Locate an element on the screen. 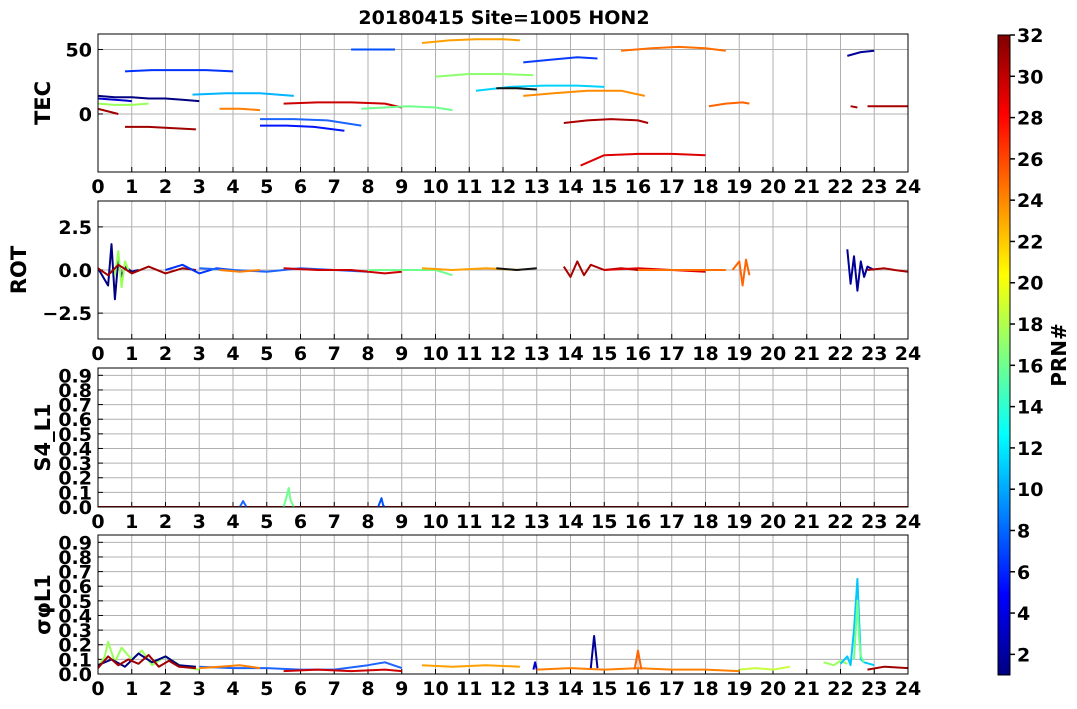 This screenshot has width=1077, height=709. colorbar-tick-label: 28 is located at coordinates (1030, 119).